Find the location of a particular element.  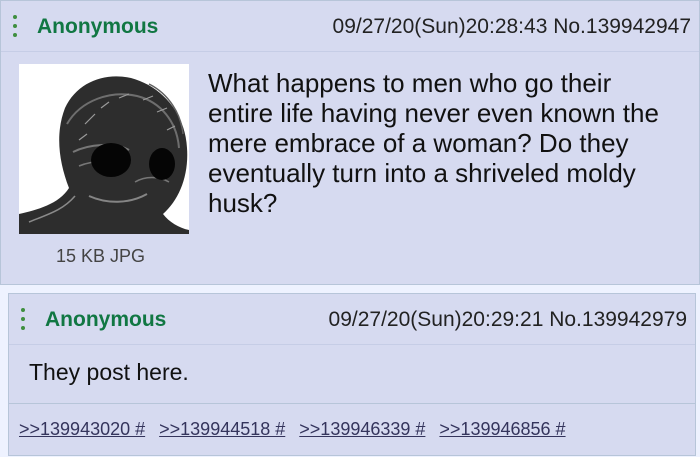

backlink: >>139946339 # is located at coordinates (362, 429).